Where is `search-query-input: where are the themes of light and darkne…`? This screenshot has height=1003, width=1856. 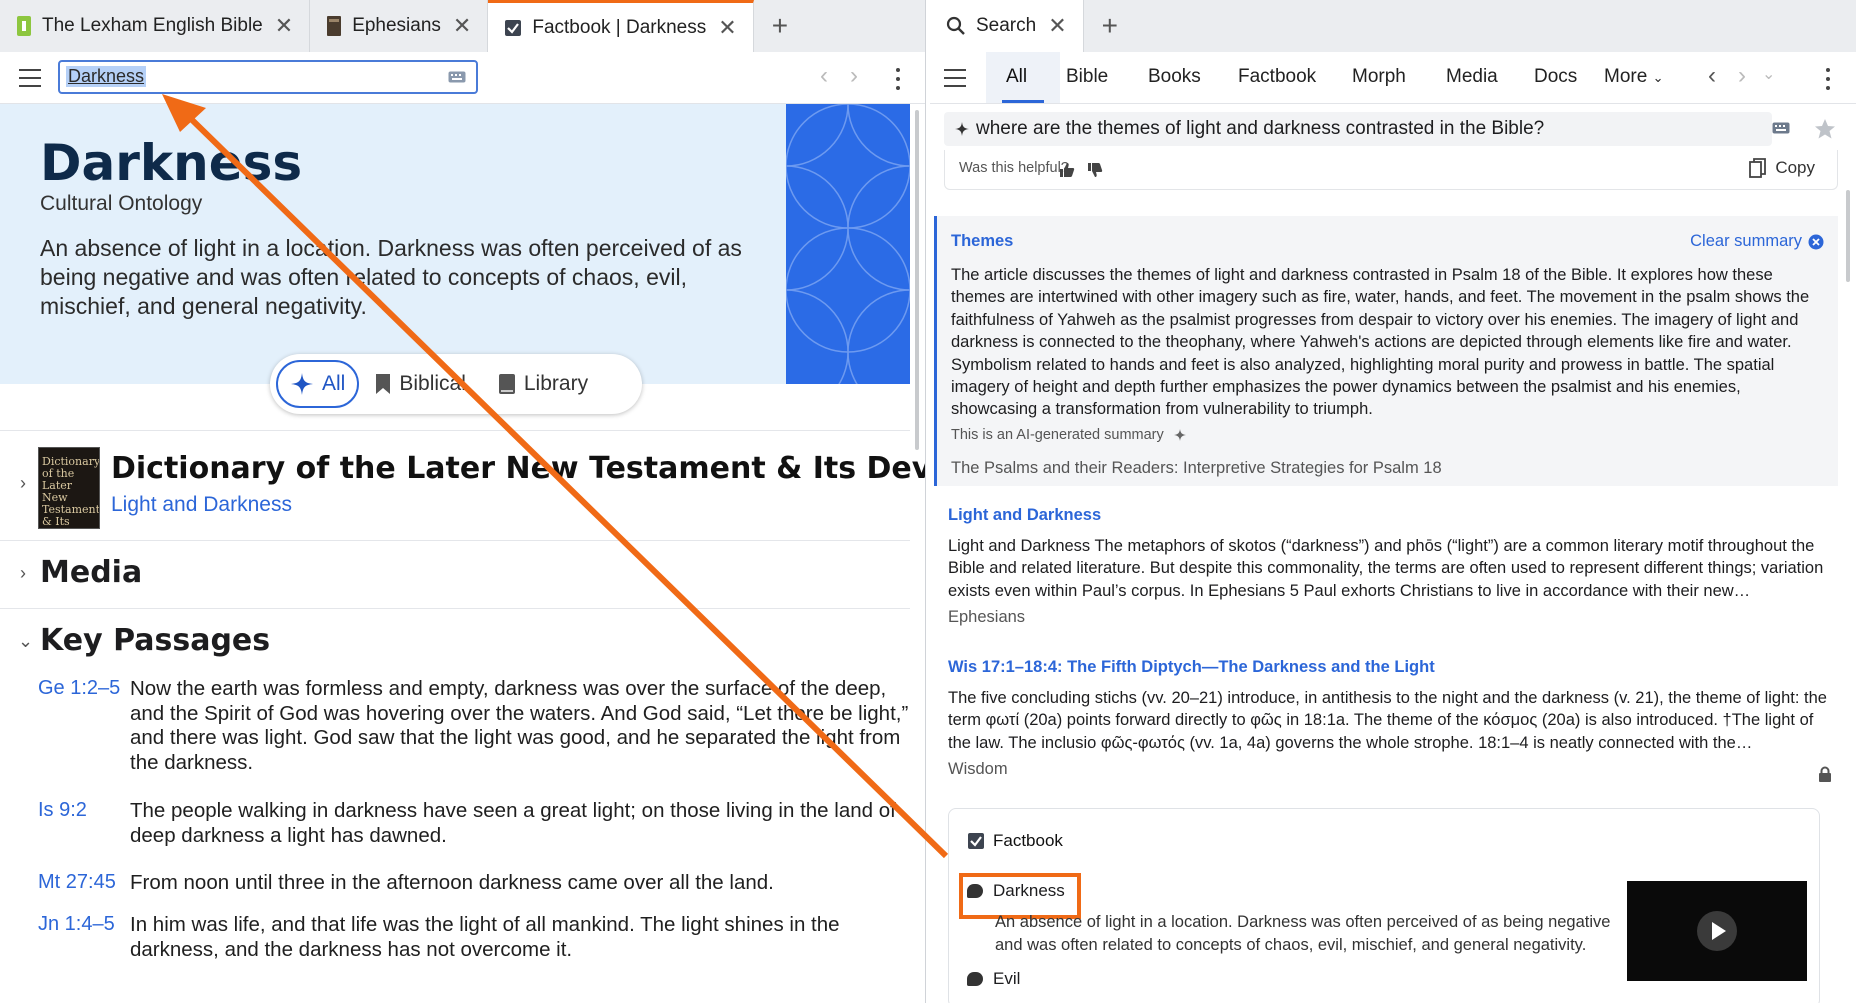 search-query-input: where are the themes of light and darkne… is located at coordinates (1358, 129).